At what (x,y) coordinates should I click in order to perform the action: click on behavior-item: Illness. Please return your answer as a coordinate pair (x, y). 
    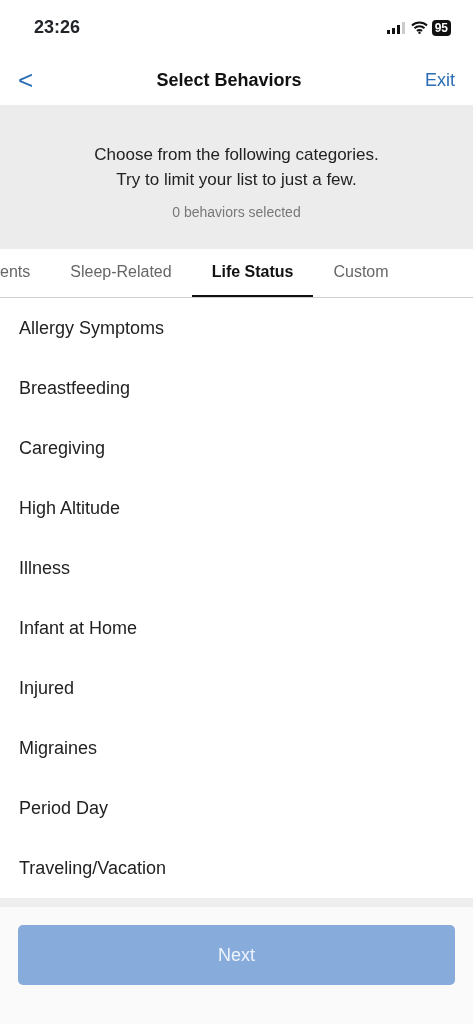
    Looking at the image, I should click on (236, 568).